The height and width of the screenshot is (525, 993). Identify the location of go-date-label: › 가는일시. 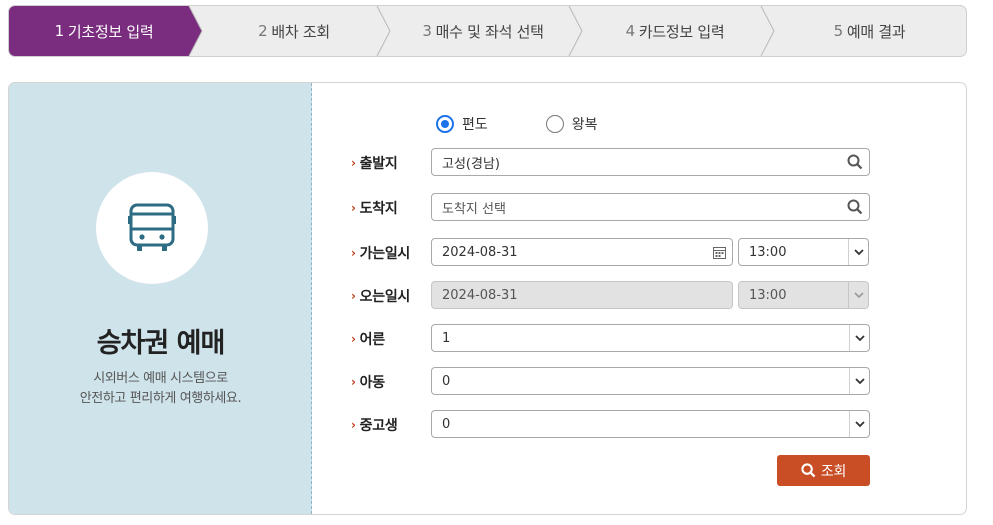
(380, 253).